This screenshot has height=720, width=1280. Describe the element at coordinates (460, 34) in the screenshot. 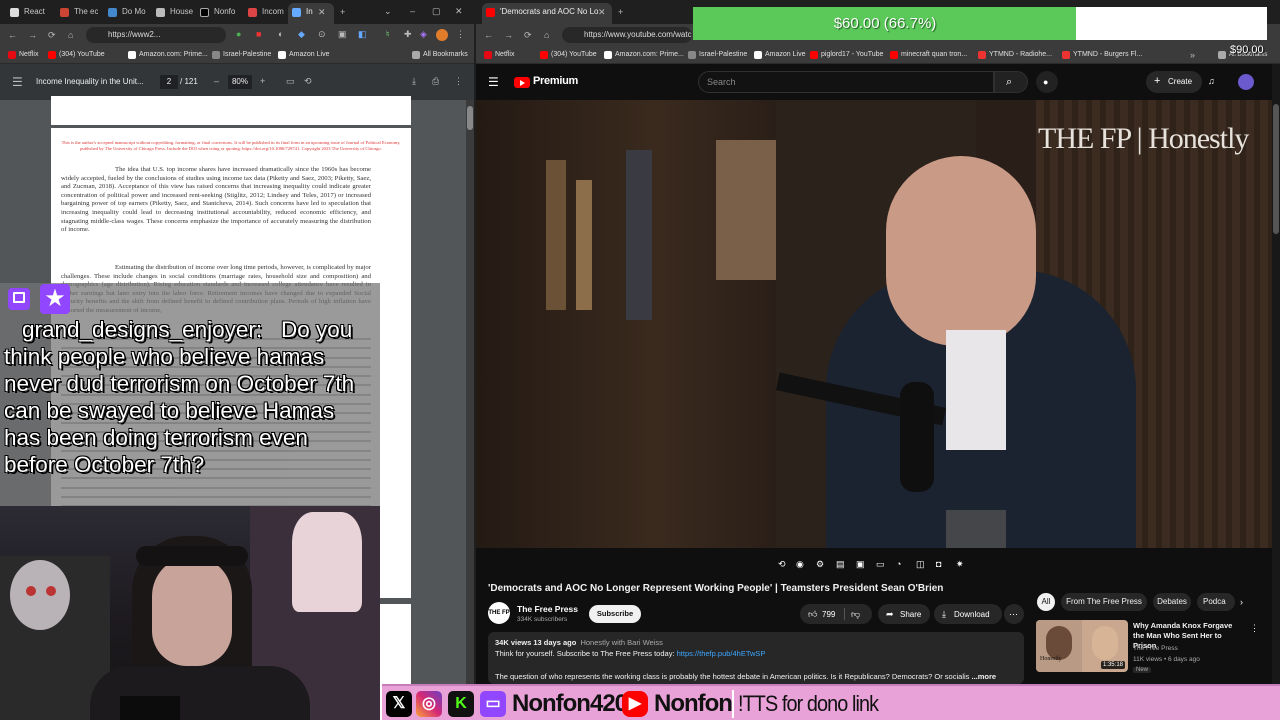

I see `menu-kebab-icon: ⋮` at that location.